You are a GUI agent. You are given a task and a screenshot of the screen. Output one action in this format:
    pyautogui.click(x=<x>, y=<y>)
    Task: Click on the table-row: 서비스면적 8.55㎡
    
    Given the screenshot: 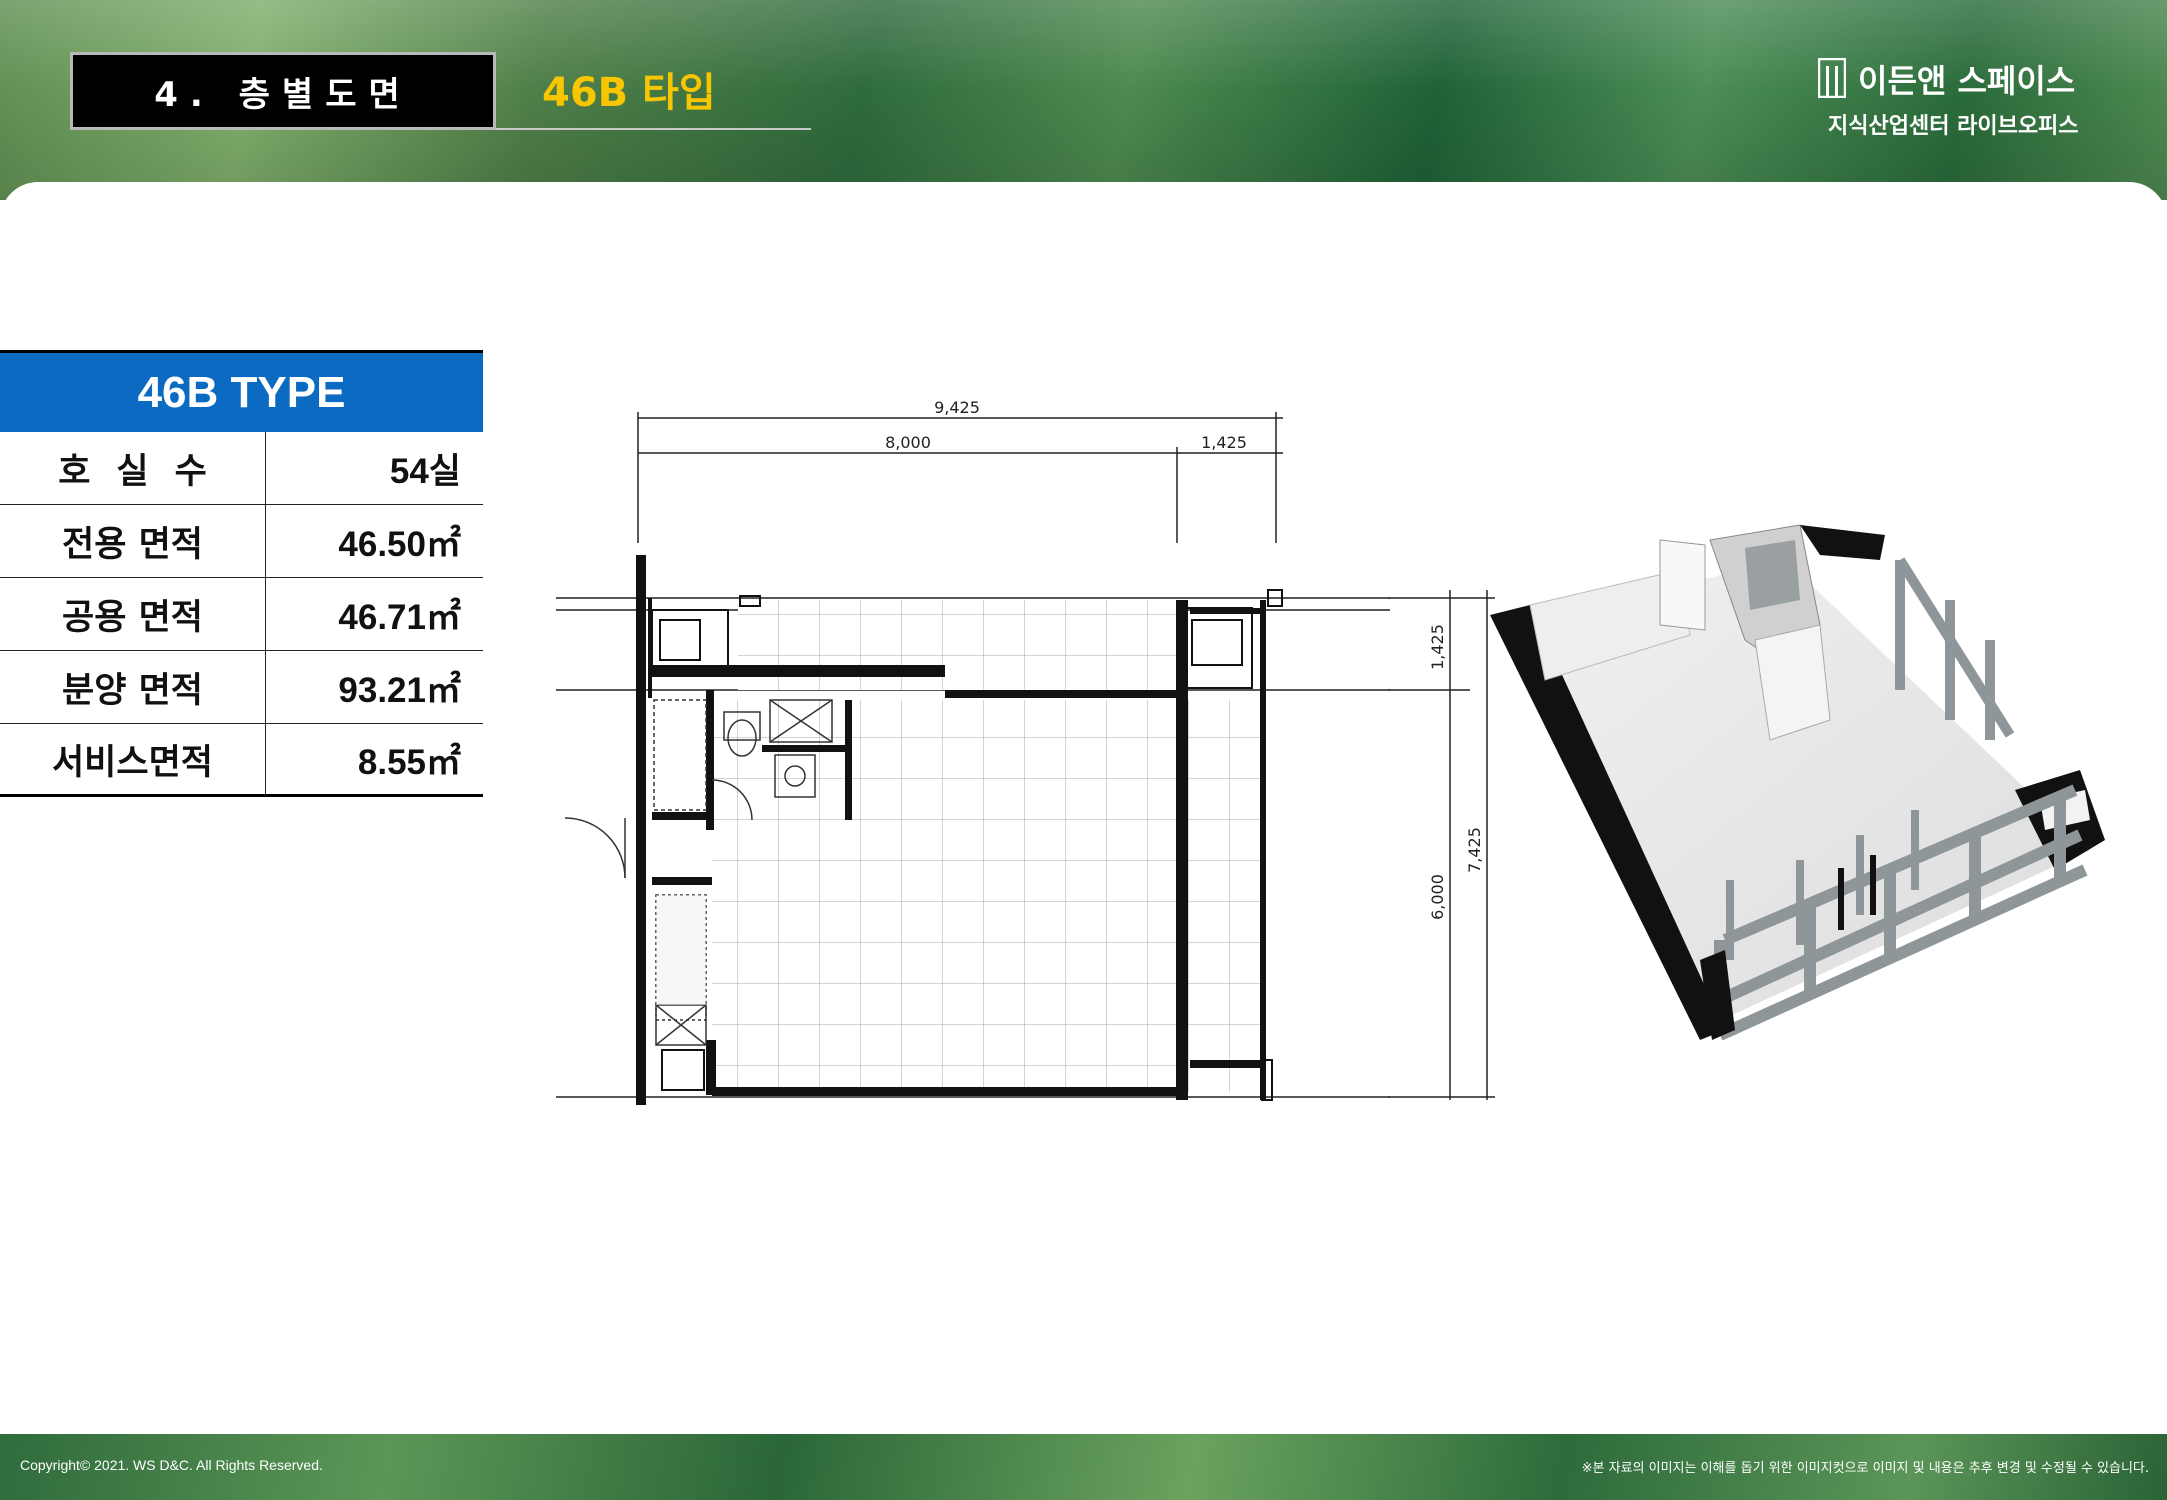 What is the action you would take?
    pyautogui.click(x=241, y=760)
    